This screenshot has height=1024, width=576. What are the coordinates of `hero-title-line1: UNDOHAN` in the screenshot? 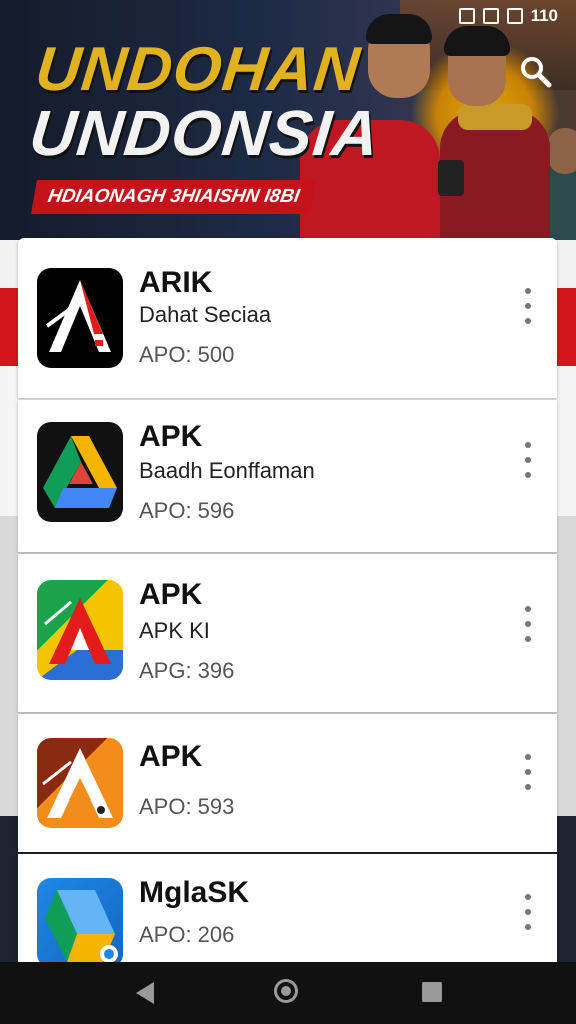 It's located at (198, 69).